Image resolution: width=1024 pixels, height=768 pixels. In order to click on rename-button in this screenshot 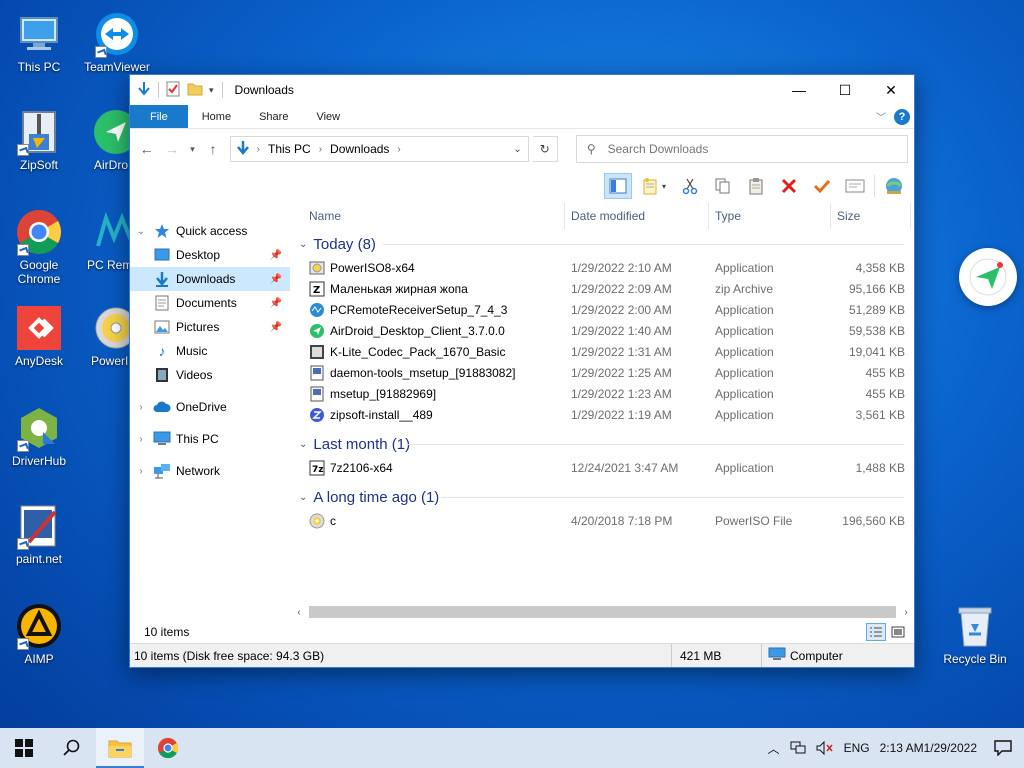, I will do `click(822, 186)`.